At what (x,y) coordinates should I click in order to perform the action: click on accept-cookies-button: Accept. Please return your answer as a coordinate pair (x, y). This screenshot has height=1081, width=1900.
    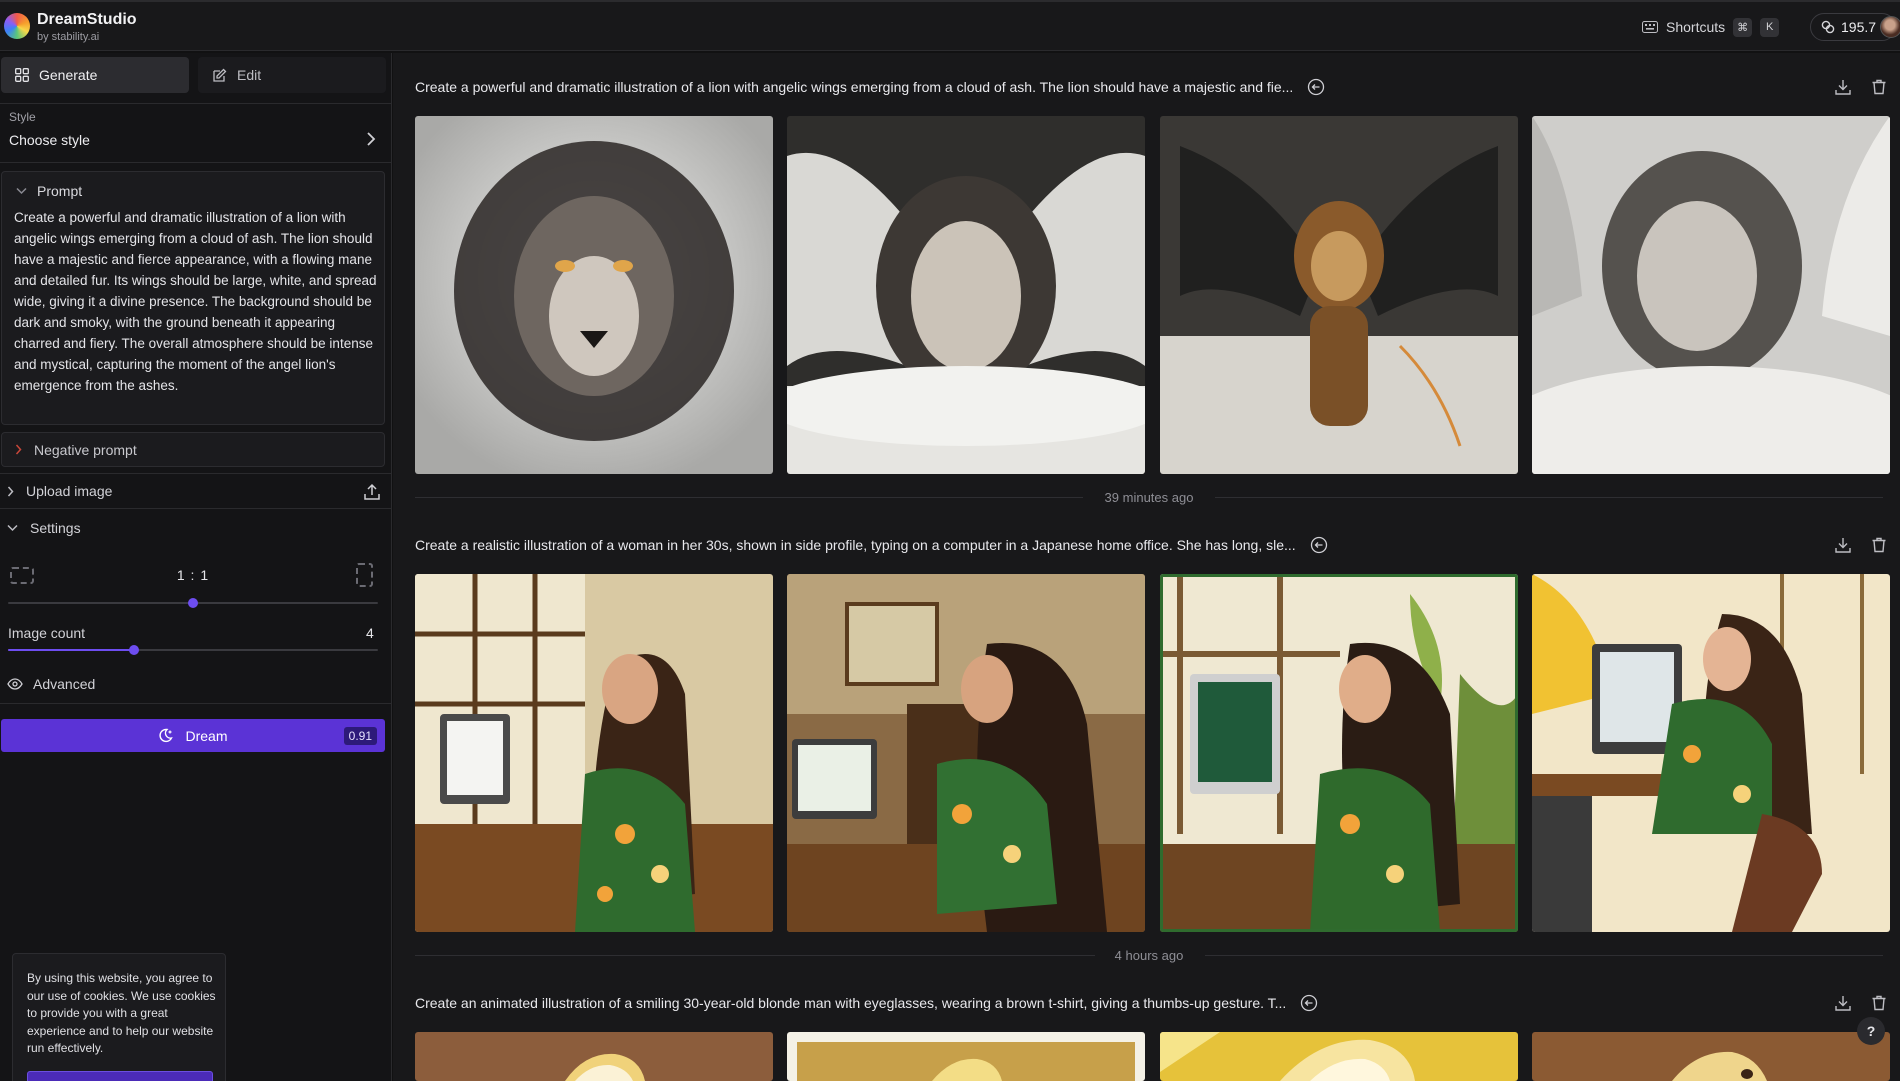
    Looking at the image, I should click on (120, 1076).